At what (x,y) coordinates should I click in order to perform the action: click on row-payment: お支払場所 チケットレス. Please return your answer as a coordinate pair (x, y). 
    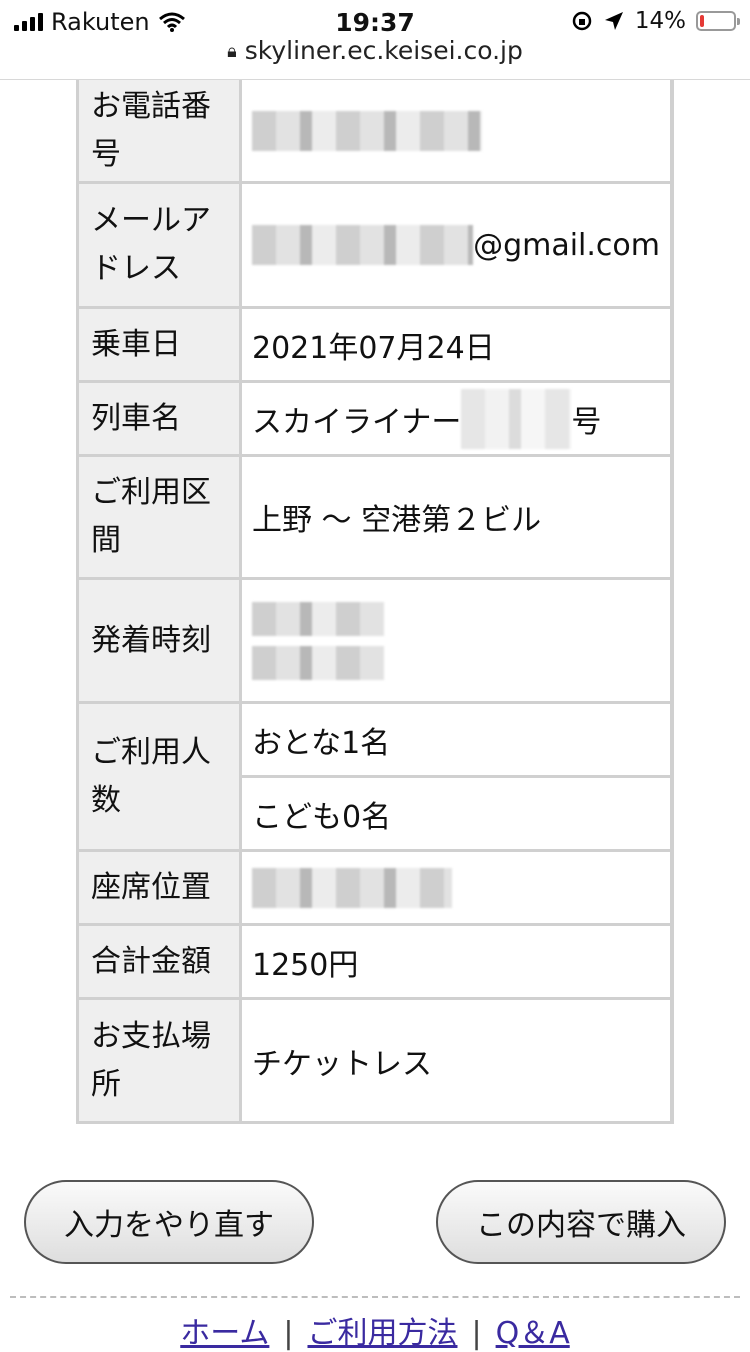
    Looking at the image, I should click on (375, 1060).